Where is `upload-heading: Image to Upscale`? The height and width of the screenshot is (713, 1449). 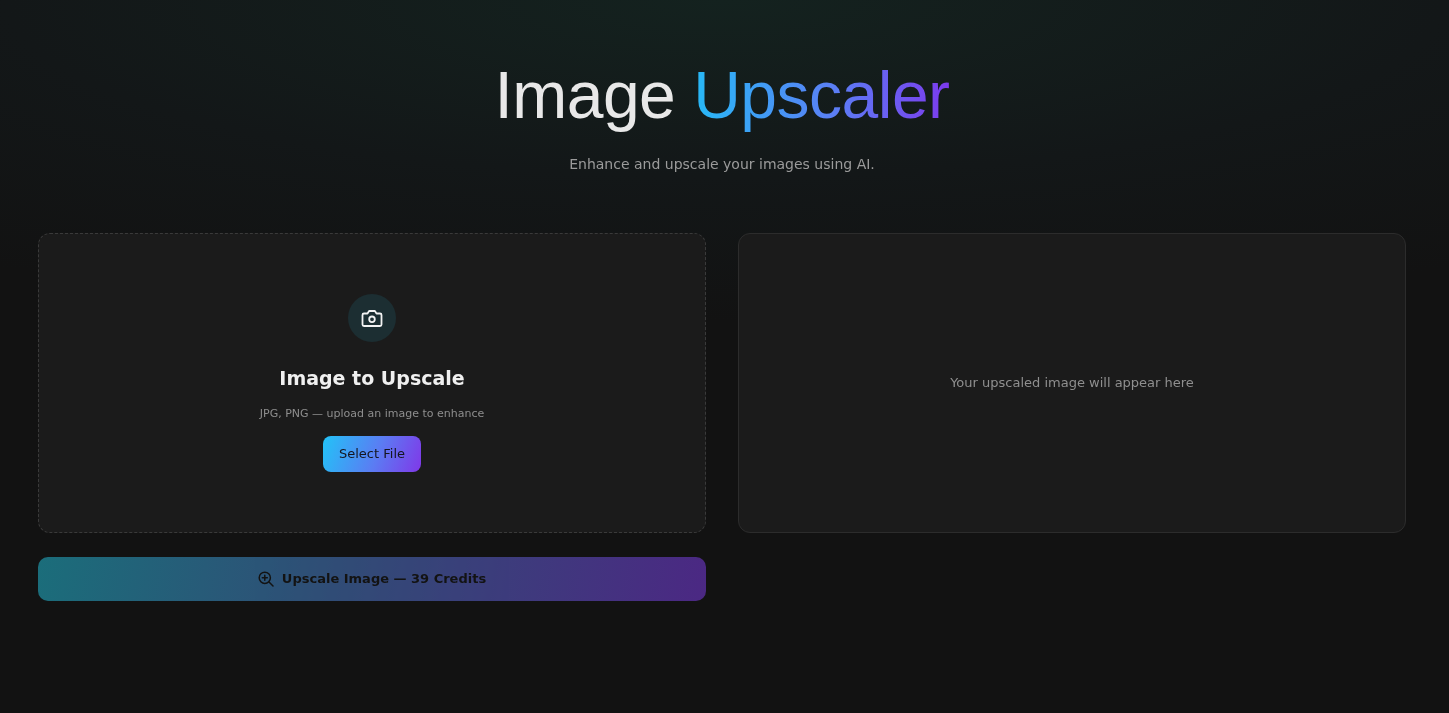 upload-heading: Image to Upscale is located at coordinates (372, 378).